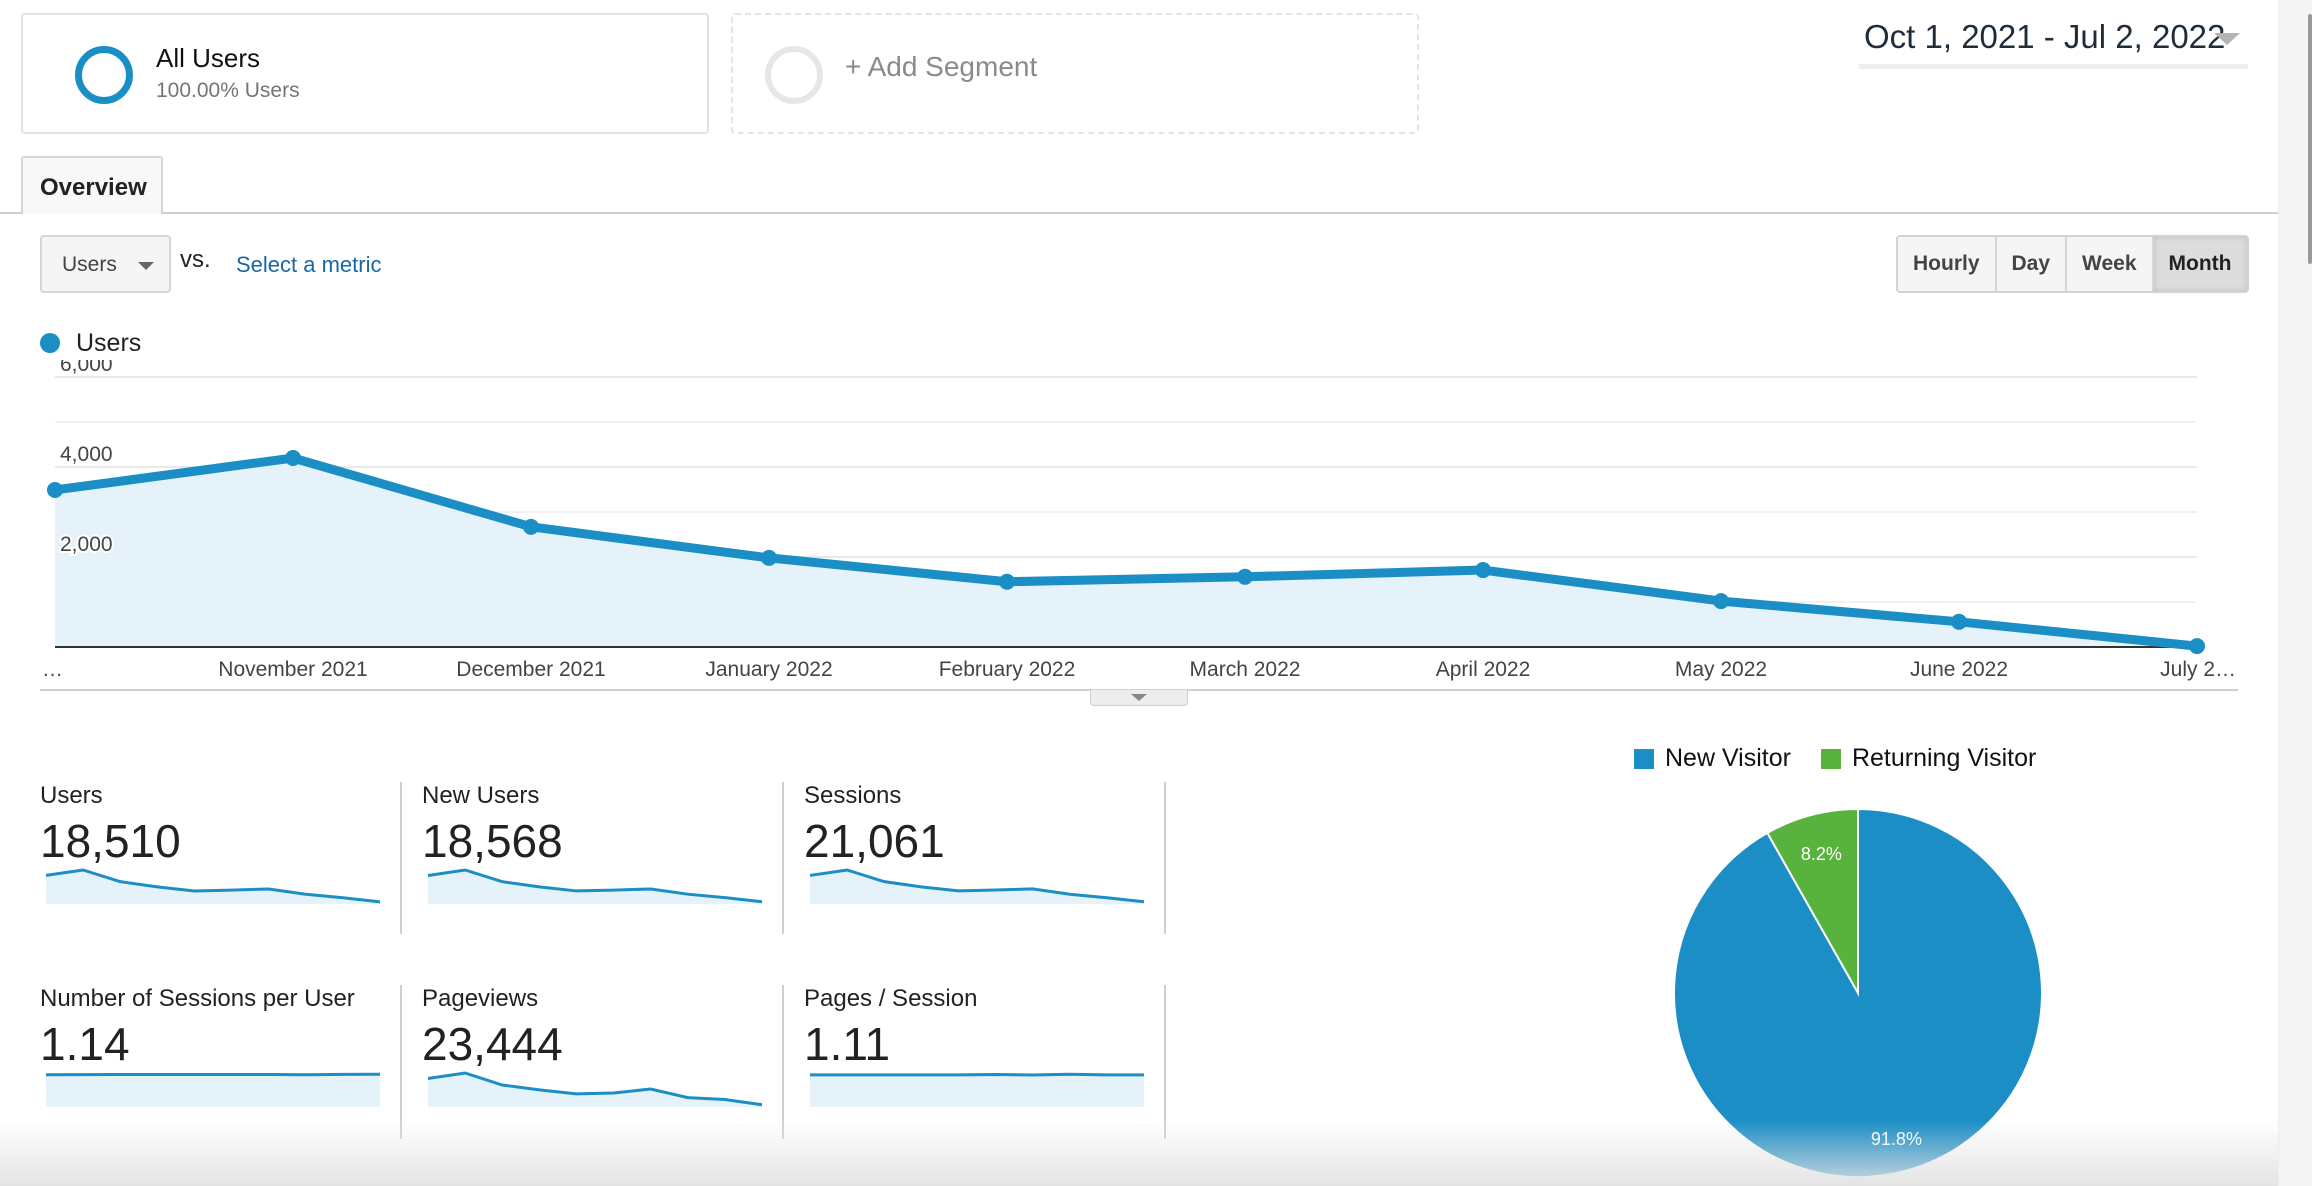 The image size is (2312, 1186). I want to click on metric-label: Pageviews, so click(480, 998).